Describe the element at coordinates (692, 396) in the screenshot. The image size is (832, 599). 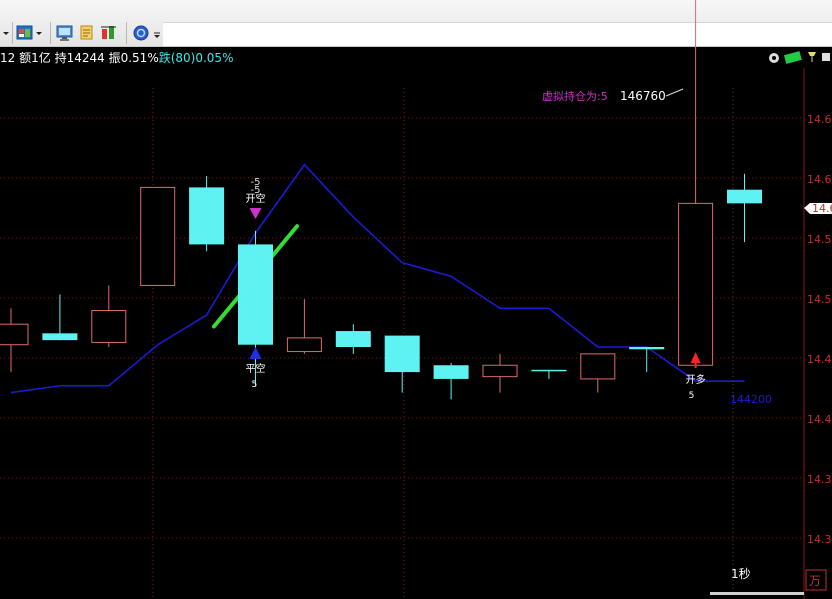
I see `open-long-qty: 5` at that location.